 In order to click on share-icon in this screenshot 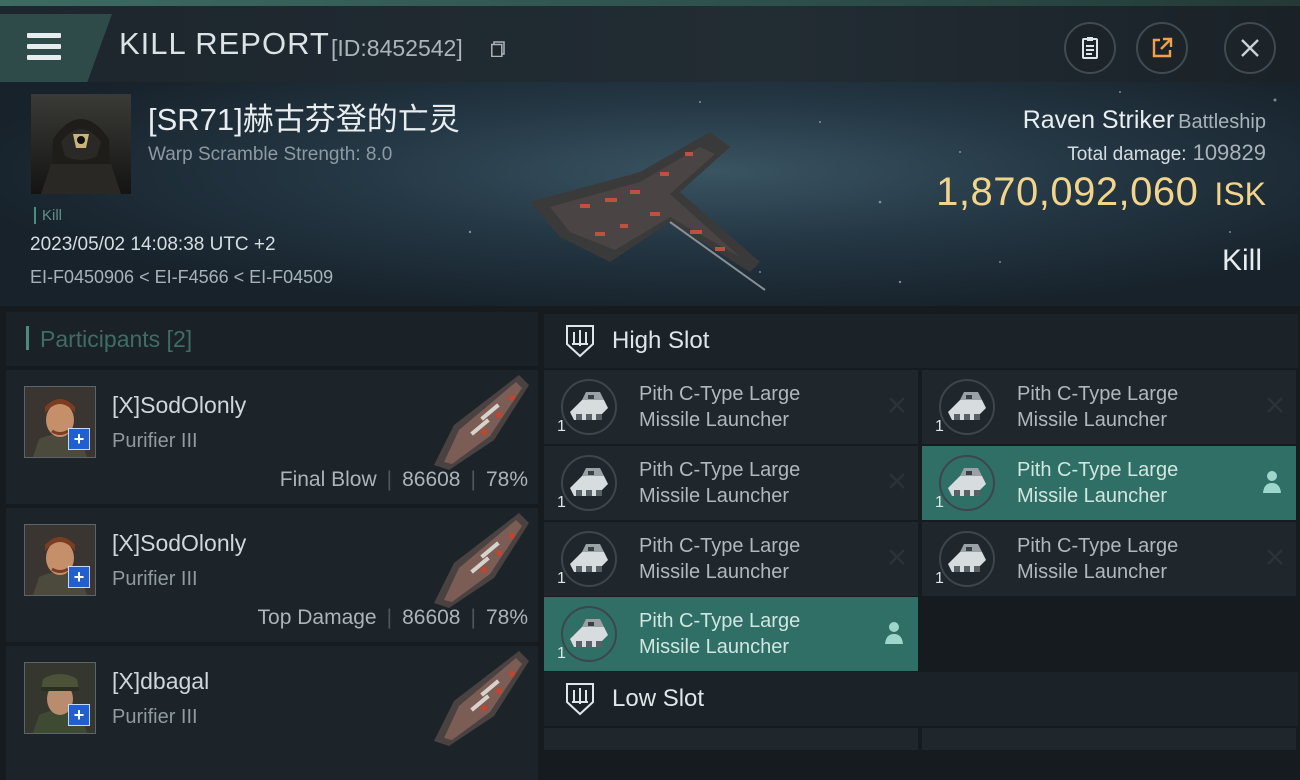, I will do `click(1162, 47)`.